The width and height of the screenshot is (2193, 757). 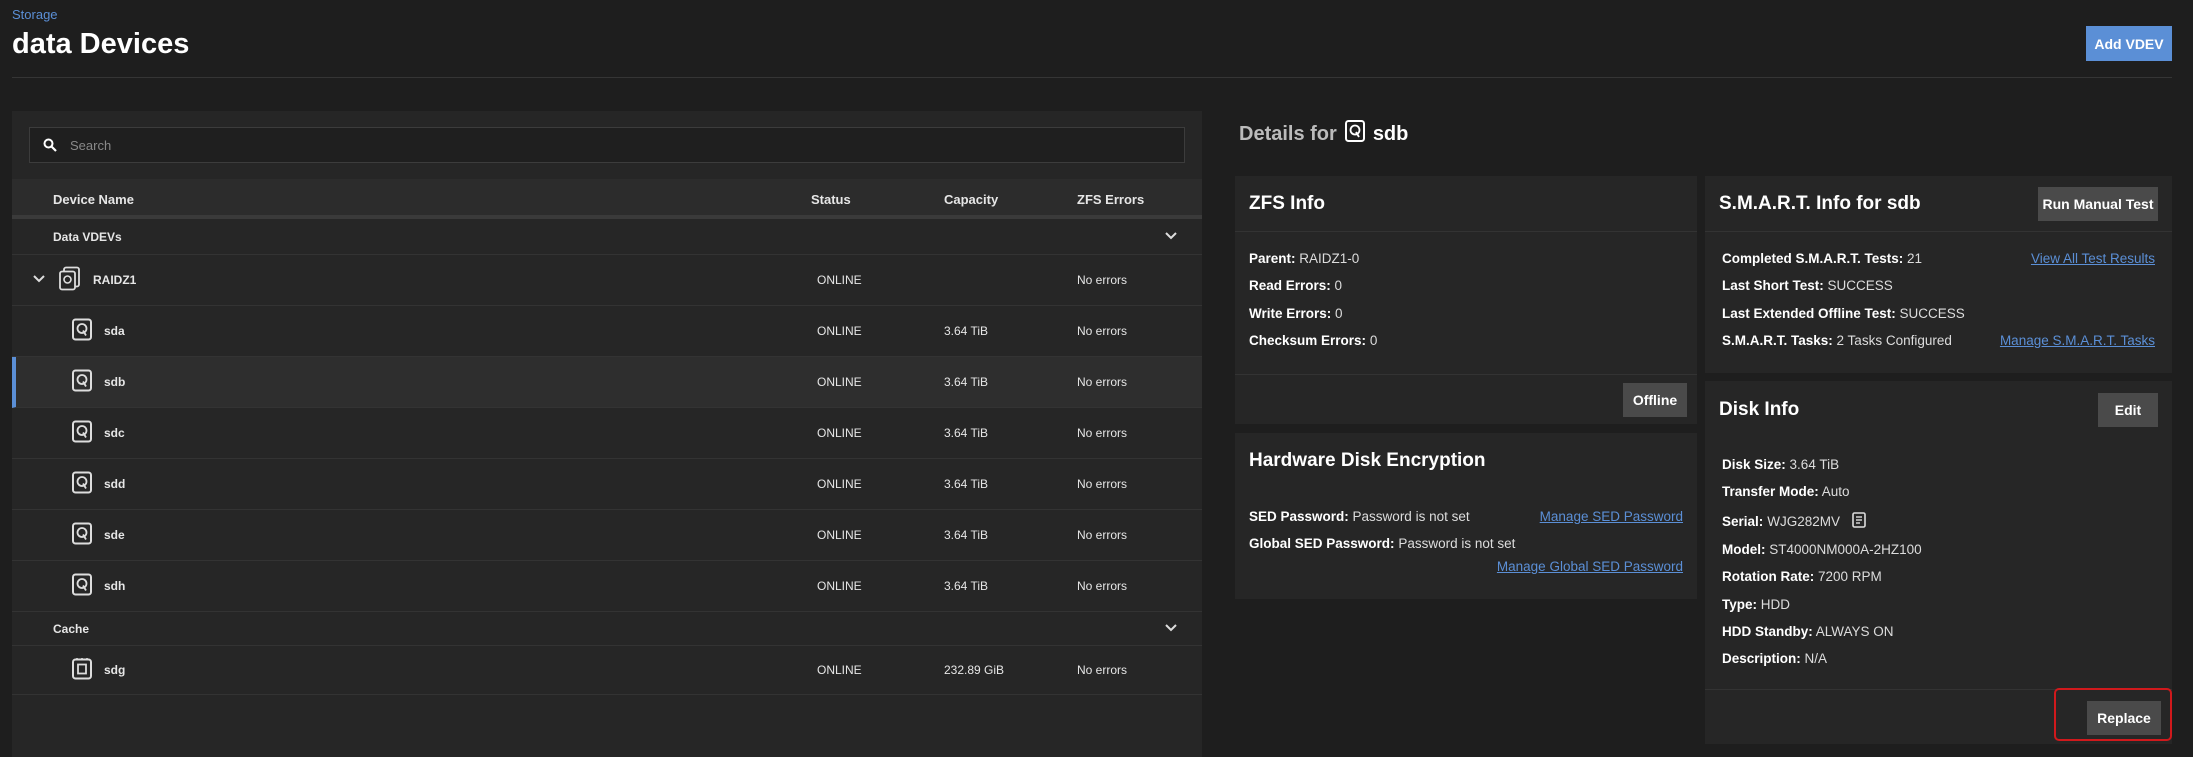 What do you see at coordinates (115, 280) in the screenshot?
I see `vdev-name: RAIDZ1` at bounding box center [115, 280].